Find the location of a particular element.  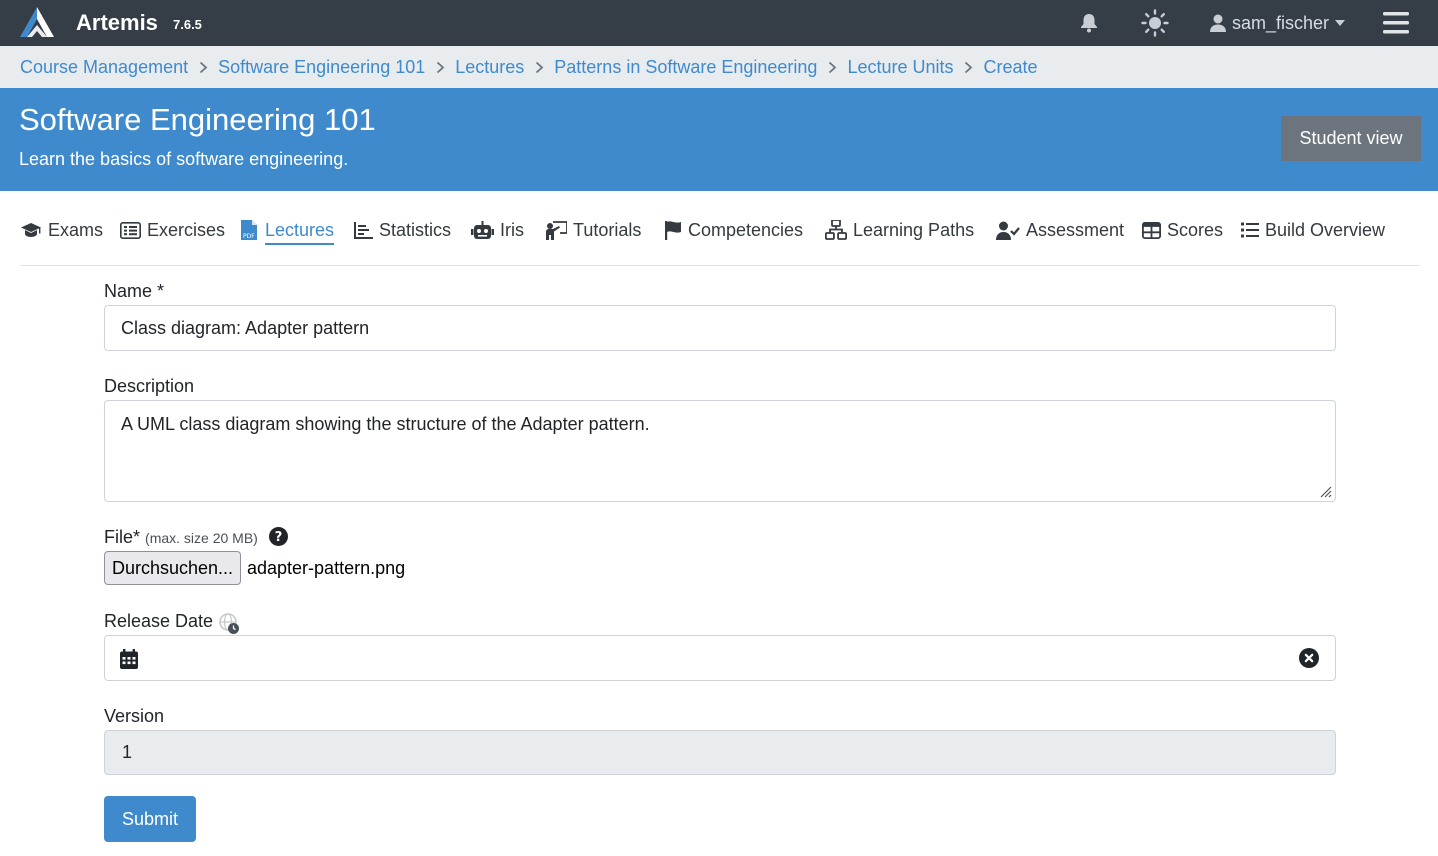

network-icon is located at coordinates (836, 230).